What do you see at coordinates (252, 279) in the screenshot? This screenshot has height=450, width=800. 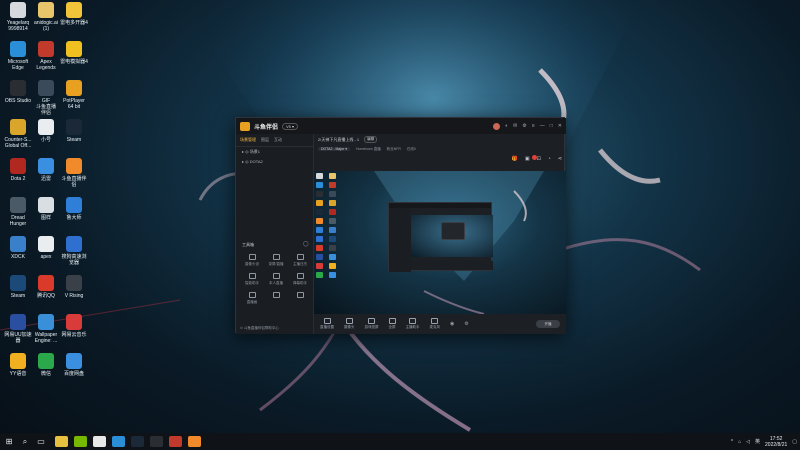 I see `tool-assistant: 智能助手` at bounding box center [252, 279].